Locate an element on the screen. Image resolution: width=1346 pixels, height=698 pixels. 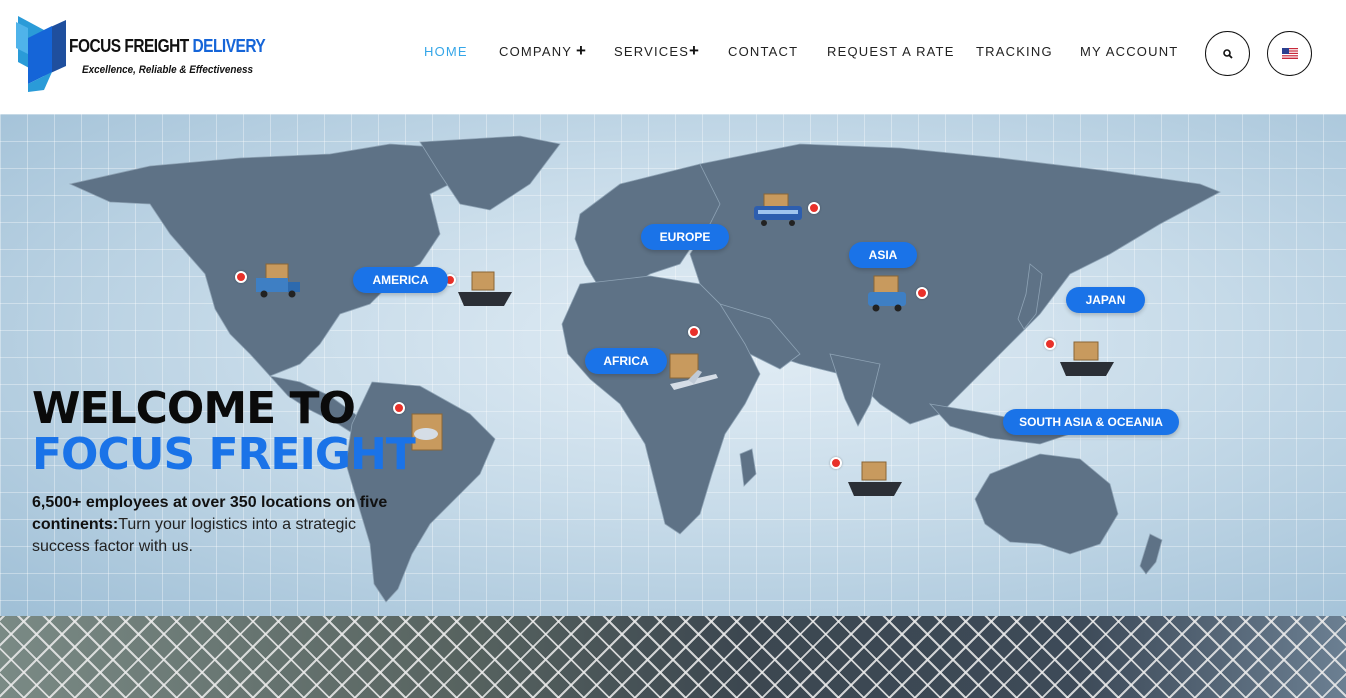
region-japan: JAPAN is located at coordinates (1105, 300).